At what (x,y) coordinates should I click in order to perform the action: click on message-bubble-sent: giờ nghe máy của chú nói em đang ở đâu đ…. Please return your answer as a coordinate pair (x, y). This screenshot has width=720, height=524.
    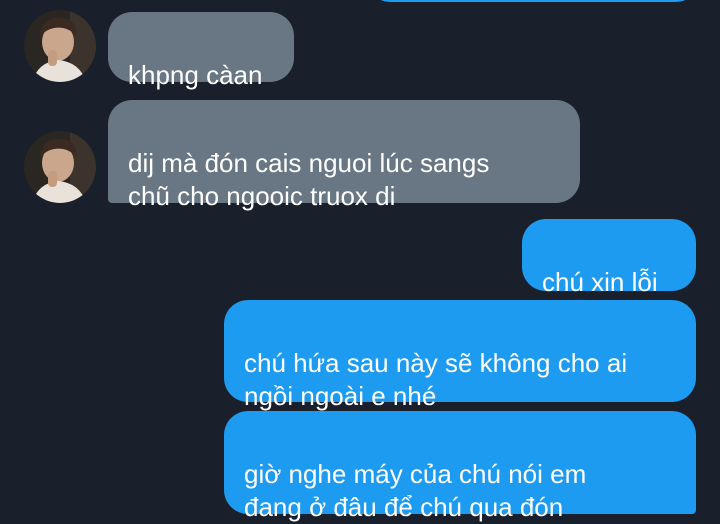
    Looking at the image, I should click on (460, 466).